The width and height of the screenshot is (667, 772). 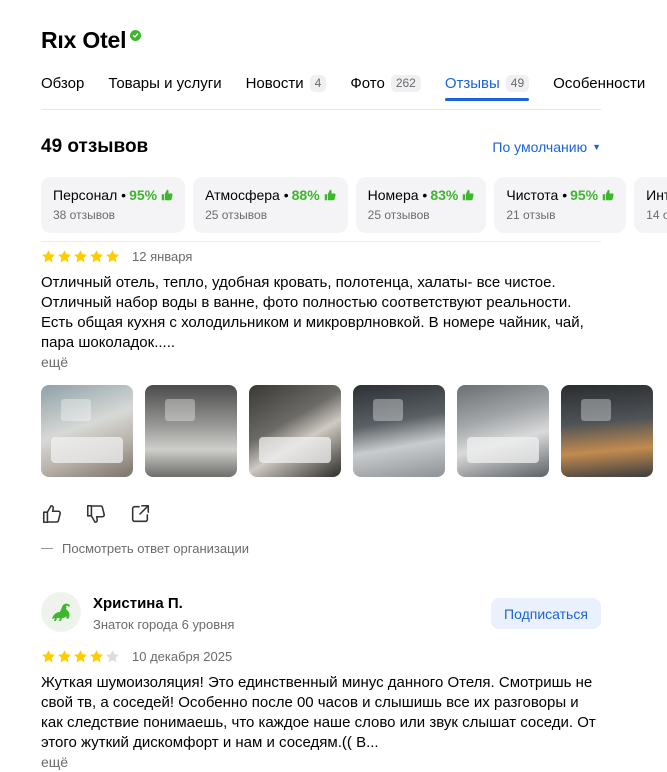 I want to click on tab-label: Обзор, so click(x=63, y=83).